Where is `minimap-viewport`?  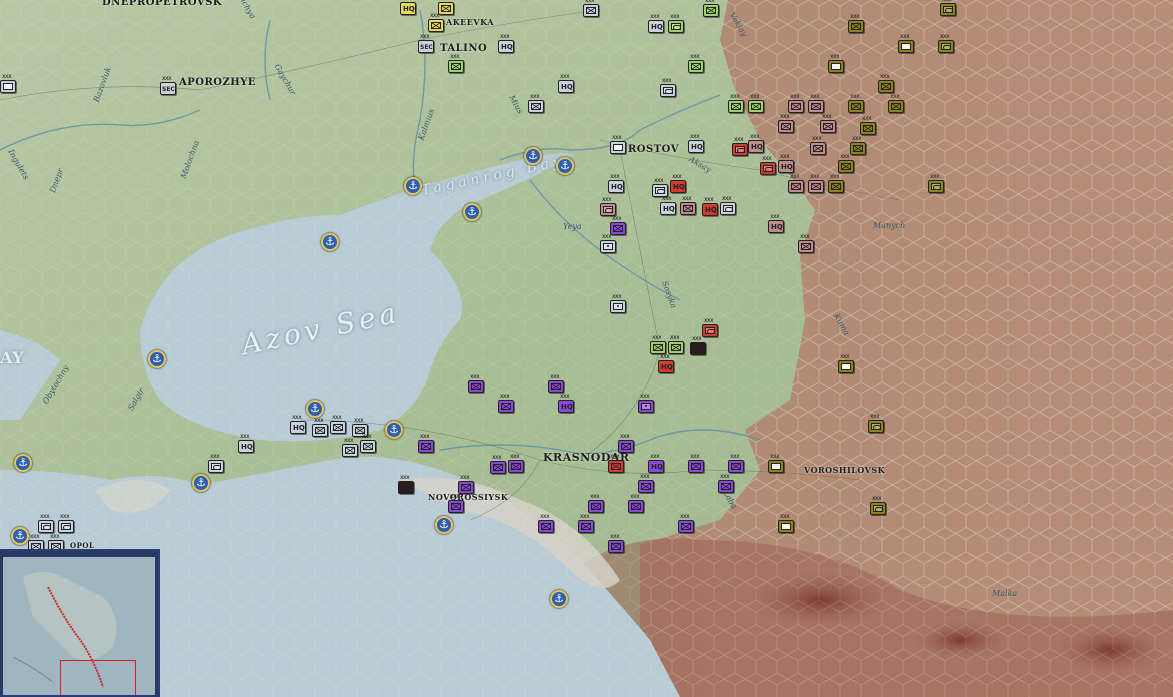 minimap-viewport is located at coordinates (98, 677).